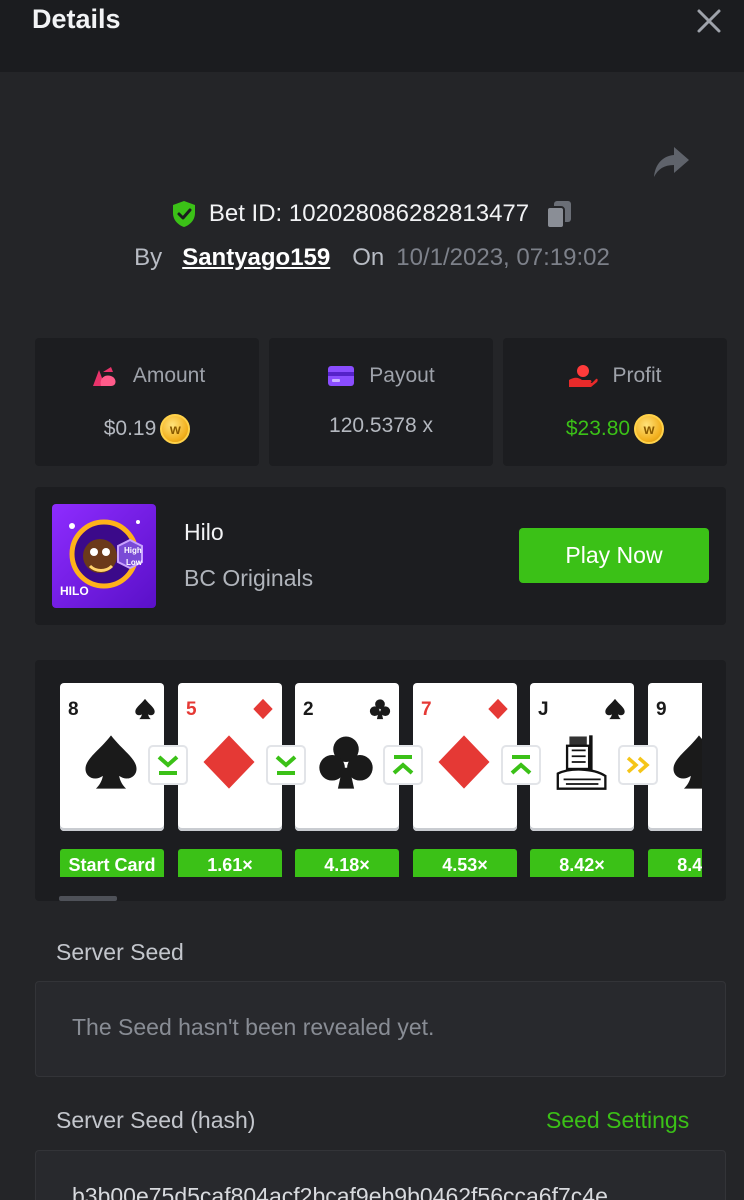 The width and height of the screenshot is (744, 1200). Describe the element at coordinates (381, 402) in the screenshot. I see `stat-payout: Payout 120.5378 x` at that location.